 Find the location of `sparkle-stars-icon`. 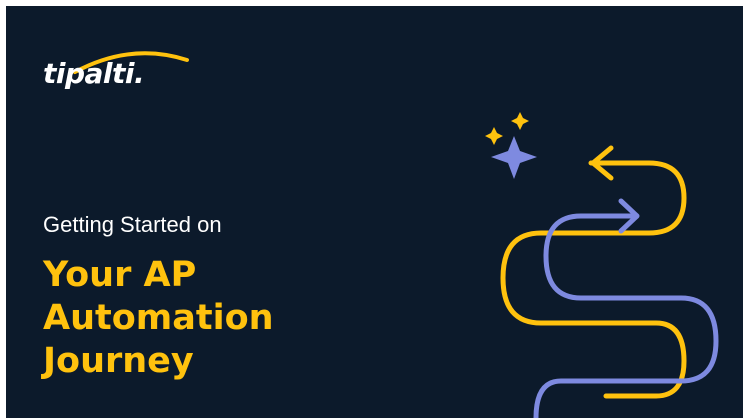

sparkle-stars-icon is located at coordinates (511, 145).